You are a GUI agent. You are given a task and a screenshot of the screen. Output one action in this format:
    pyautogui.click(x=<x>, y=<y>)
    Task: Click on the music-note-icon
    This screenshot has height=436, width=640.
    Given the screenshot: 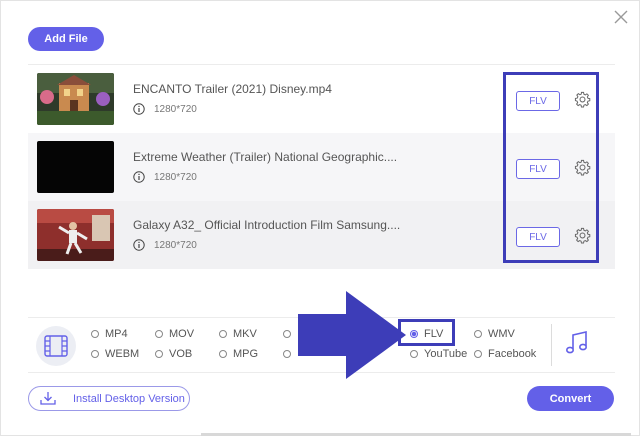 What is the action you would take?
    pyautogui.click(x=577, y=343)
    